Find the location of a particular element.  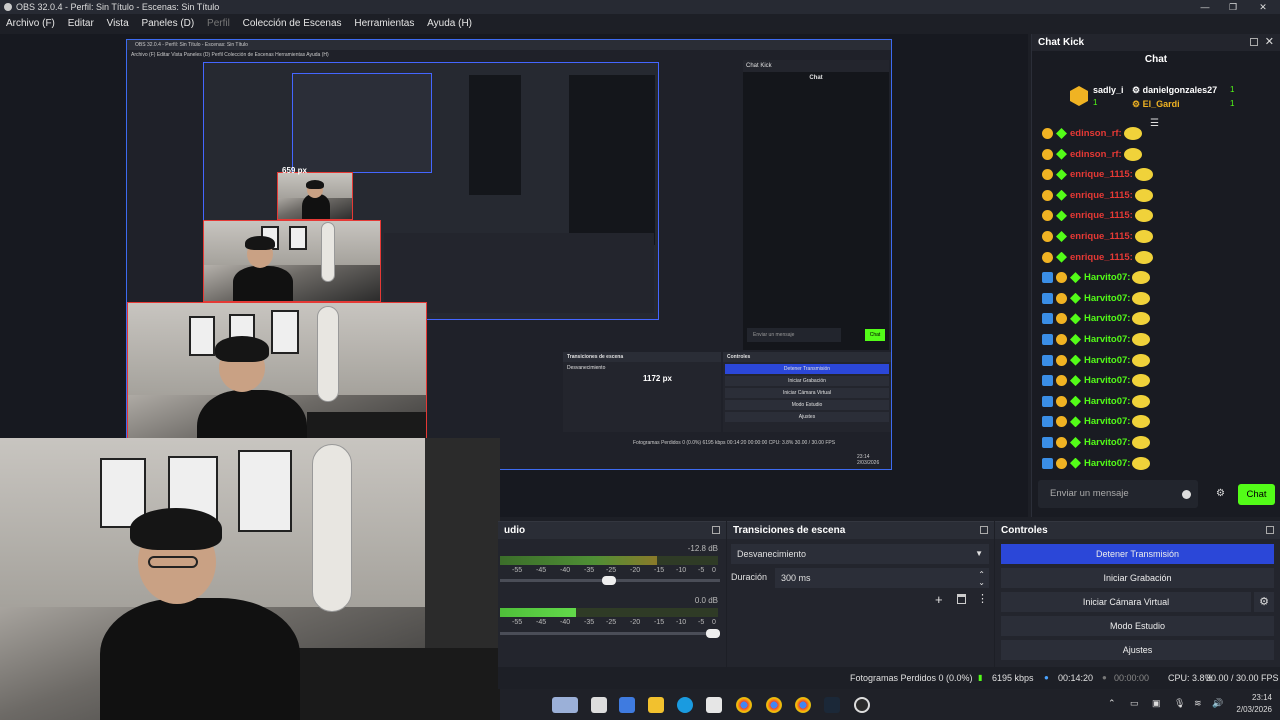

start-recording-button: Iniciar Grabación is located at coordinates (1137, 578).